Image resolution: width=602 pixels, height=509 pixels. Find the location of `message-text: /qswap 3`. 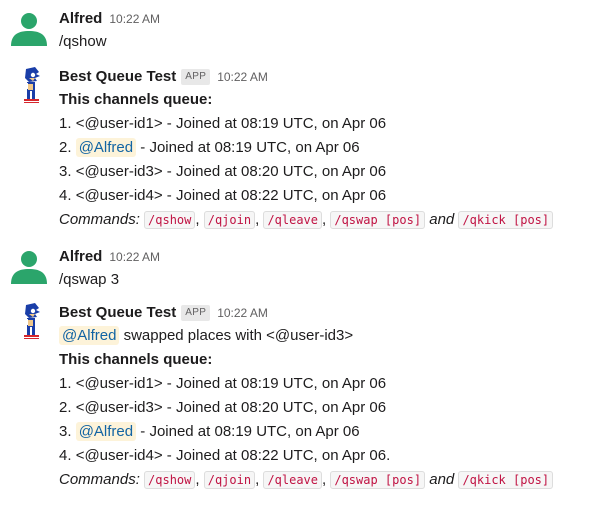

message-text: /qswap 3 is located at coordinates (89, 279).